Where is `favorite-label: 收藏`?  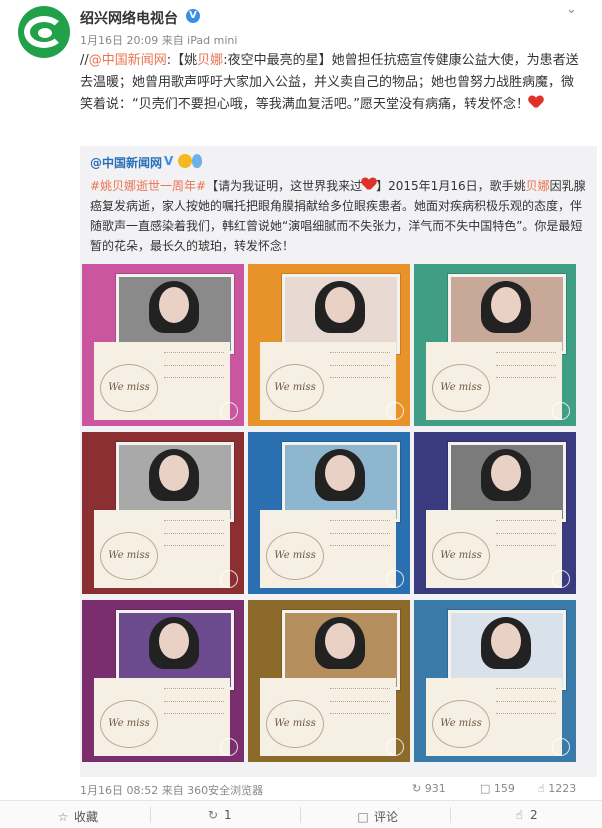
favorite-label: 收藏 is located at coordinates (86, 817).